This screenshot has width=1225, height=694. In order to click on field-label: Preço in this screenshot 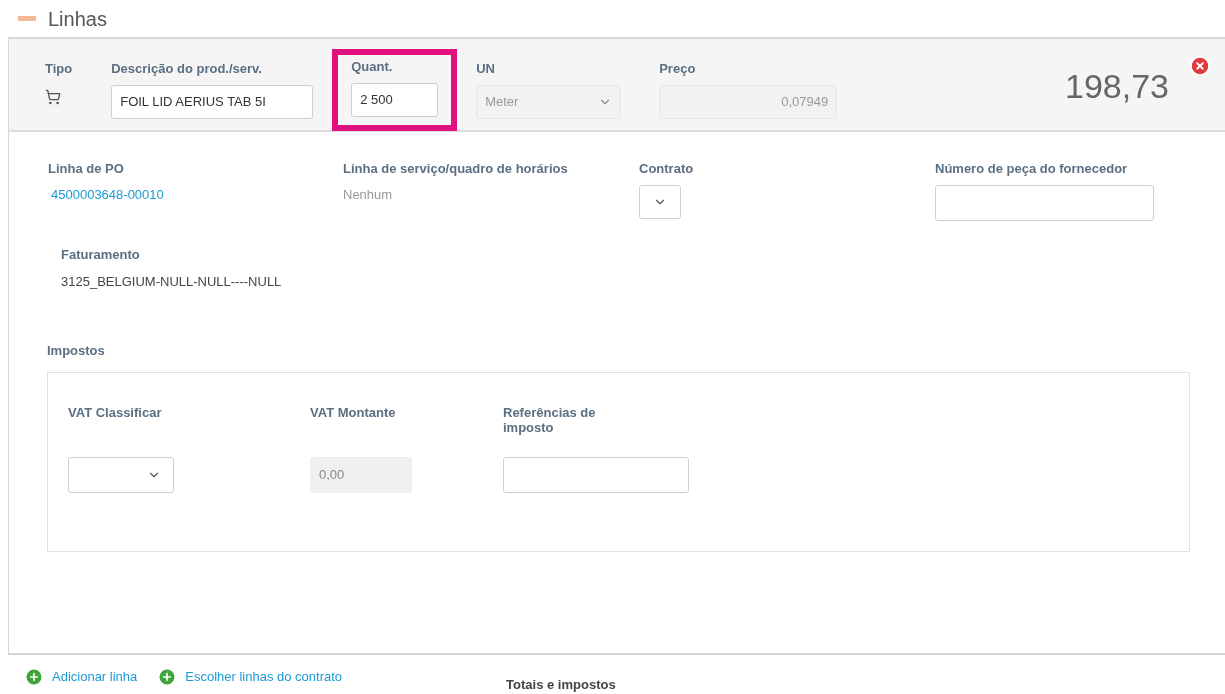, I will do `click(678, 69)`.